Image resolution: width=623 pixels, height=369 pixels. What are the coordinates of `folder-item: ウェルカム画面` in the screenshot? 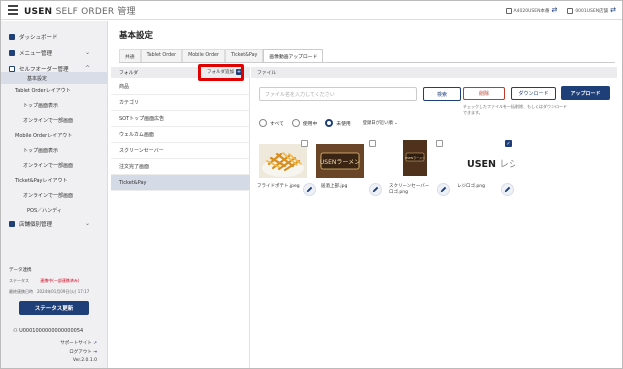 It's located at (180, 135).